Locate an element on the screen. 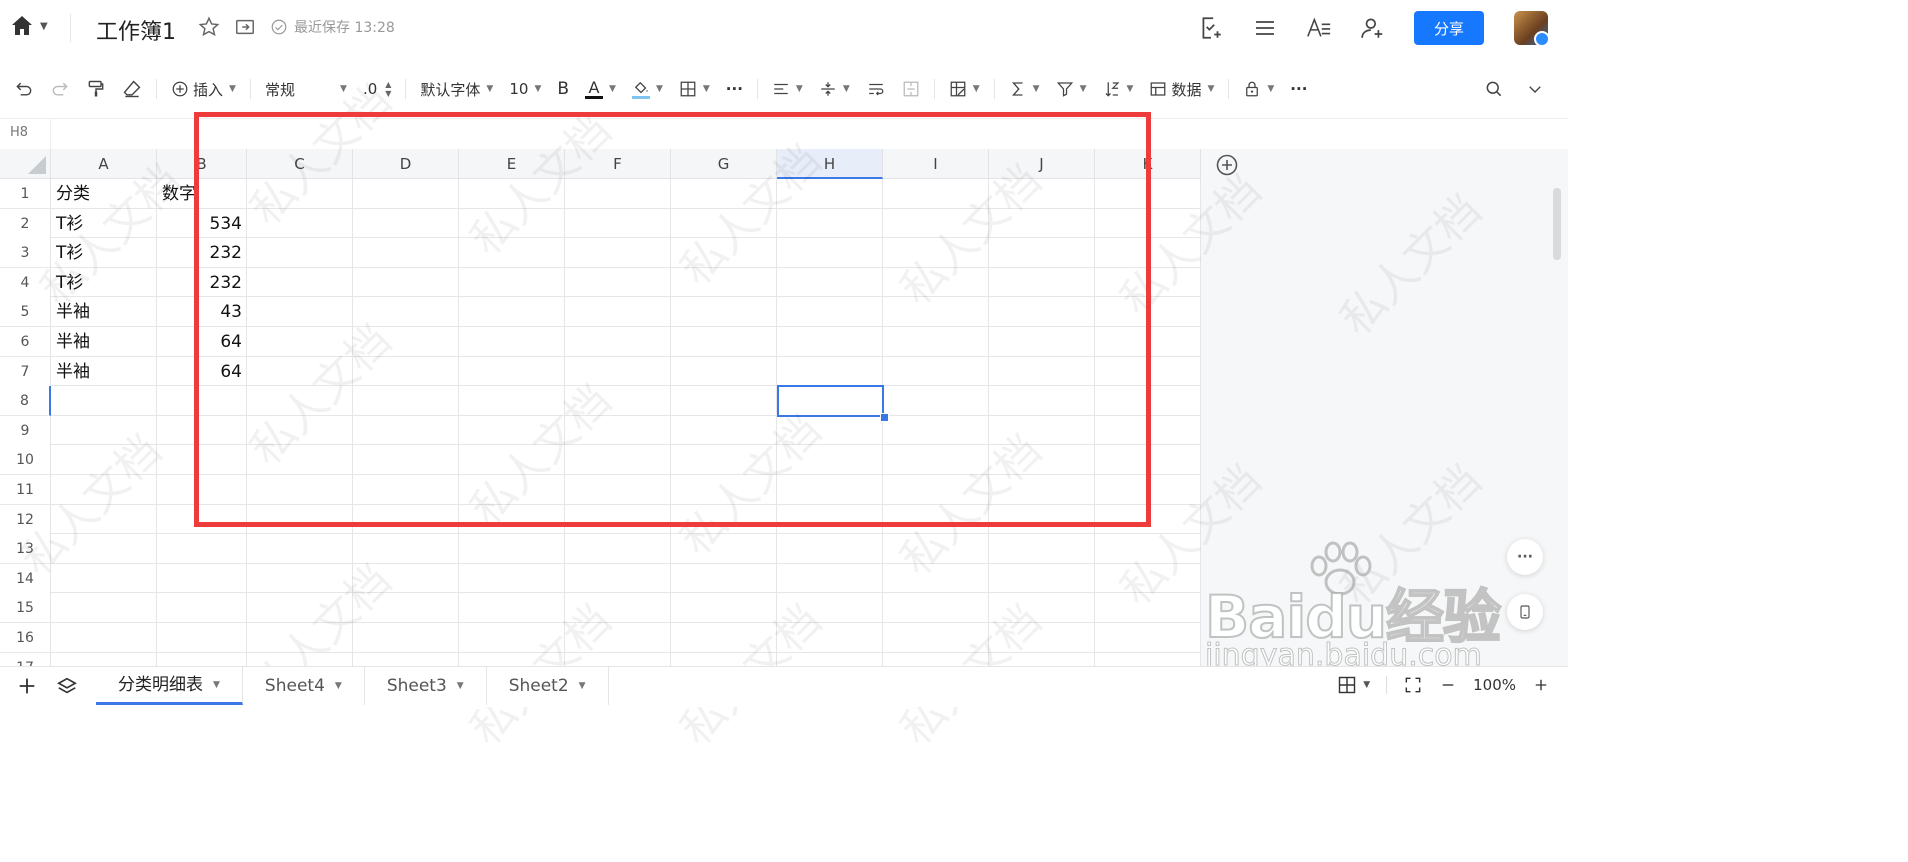  font-size-select: 10 ▼ is located at coordinates (525, 89).